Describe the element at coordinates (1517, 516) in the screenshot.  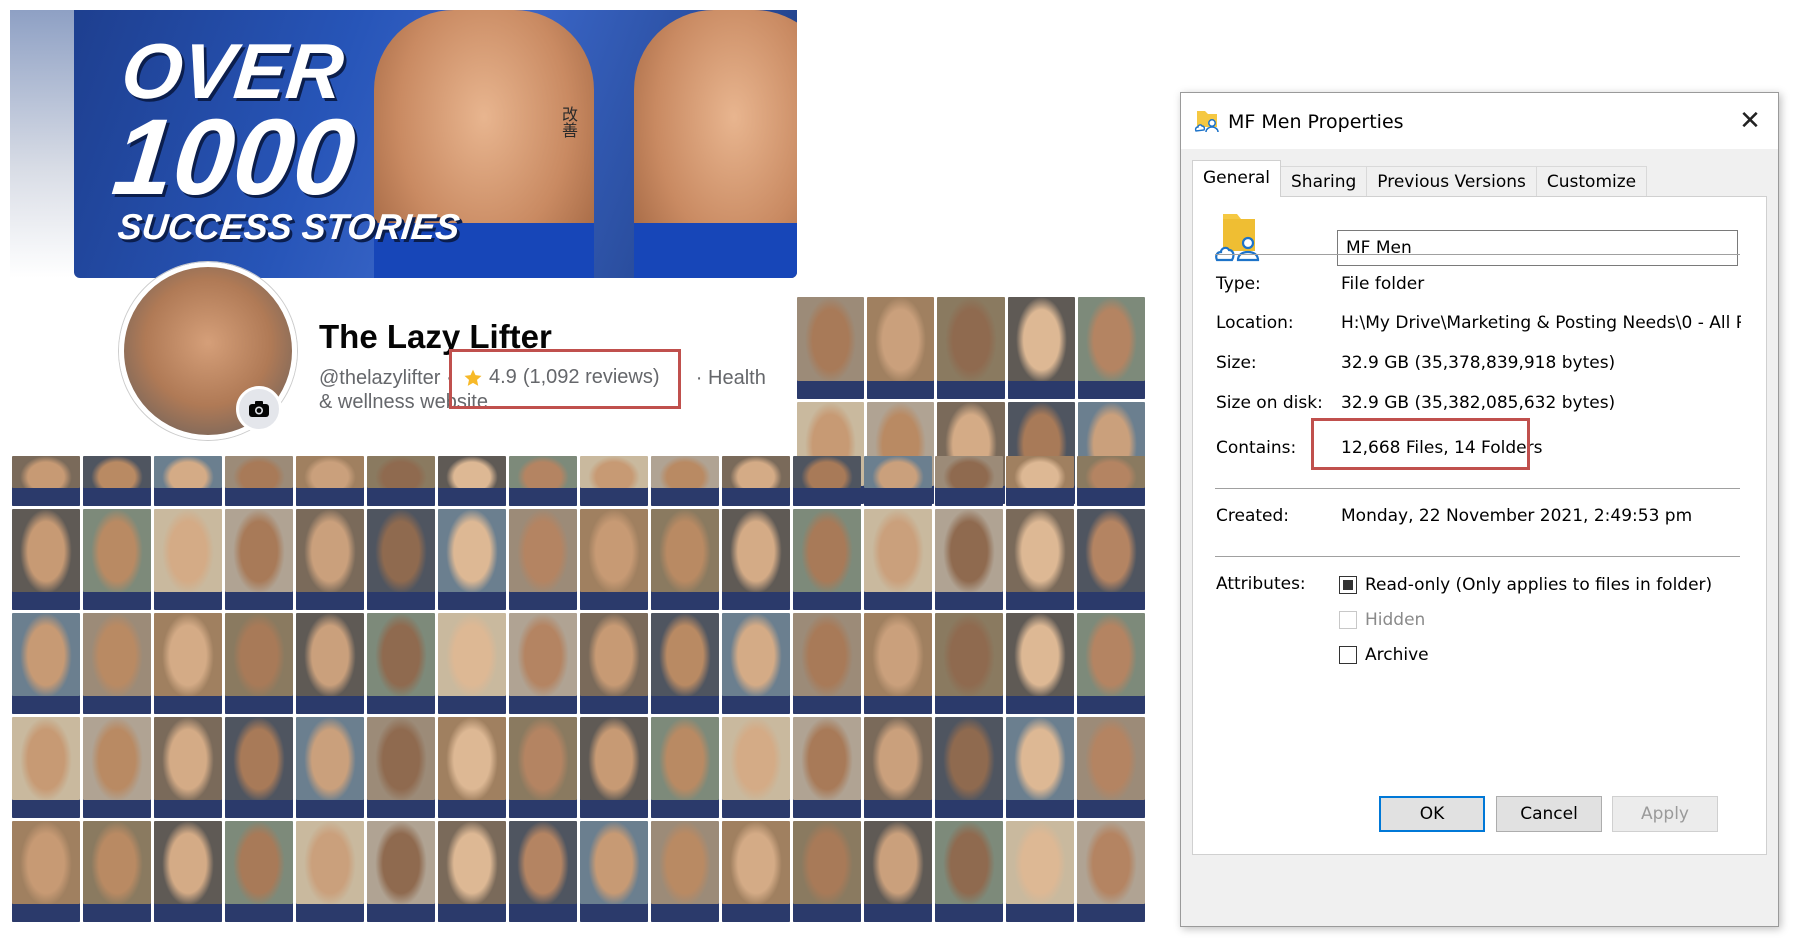
I see `created-value: Monday, 22 November 2021, 2:49:53 pm` at that location.